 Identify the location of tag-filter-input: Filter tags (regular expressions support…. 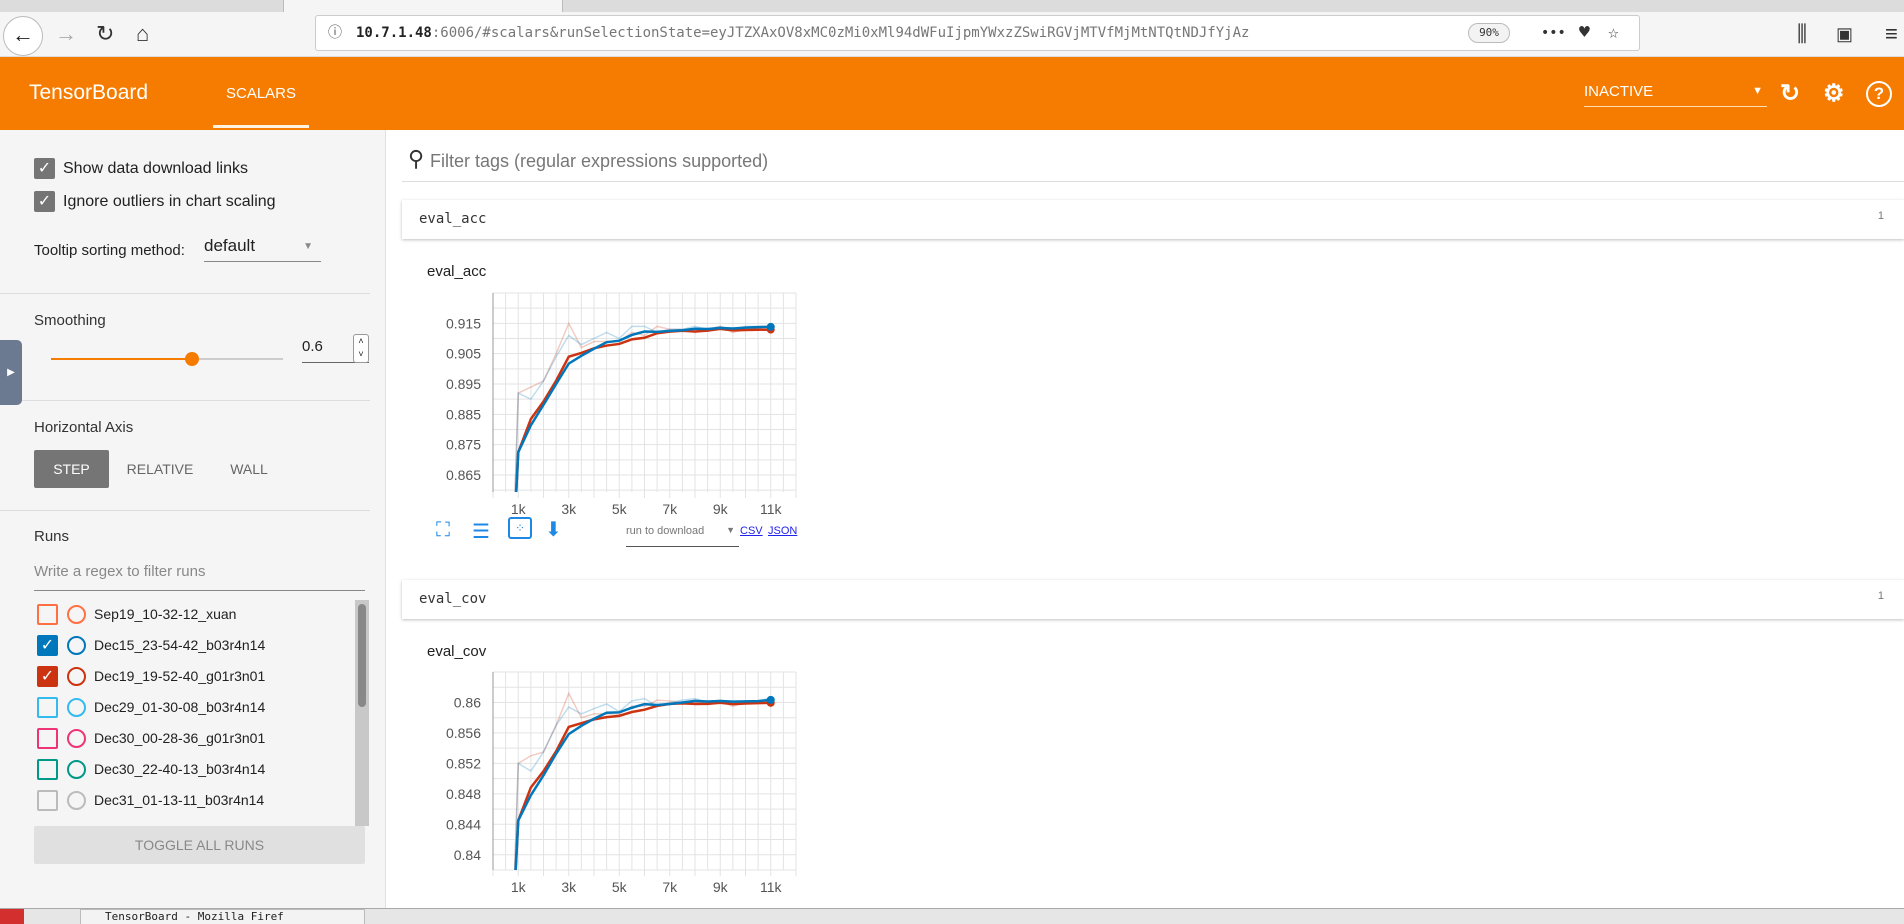
(599, 161).